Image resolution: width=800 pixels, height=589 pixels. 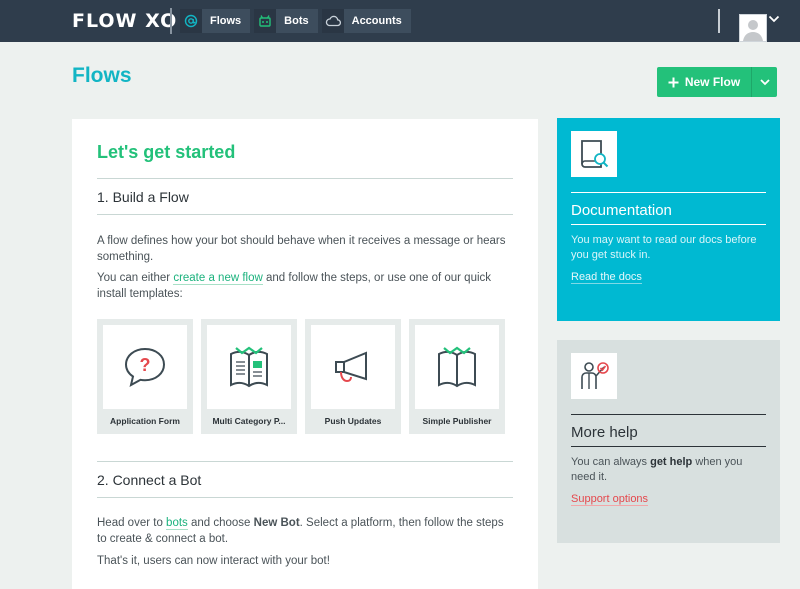 I want to click on catalog-book-icon, so click(x=249, y=367).